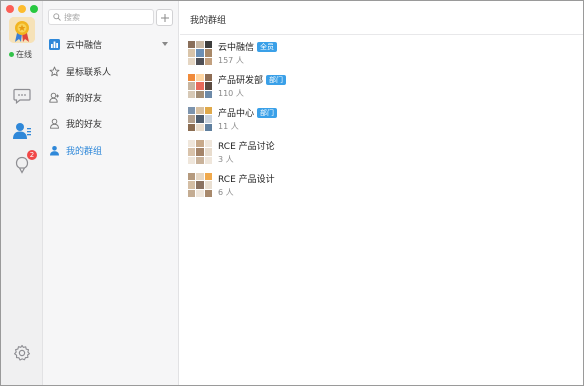 This screenshot has width=584, height=386. I want to click on status-dot, so click(11, 54).